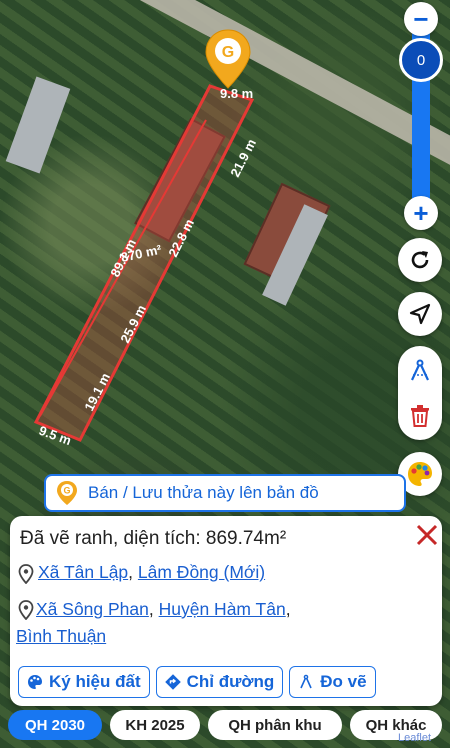  Describe the element at coordinates (420, 416) in the screenshot. I see `trash-icon` at that location.